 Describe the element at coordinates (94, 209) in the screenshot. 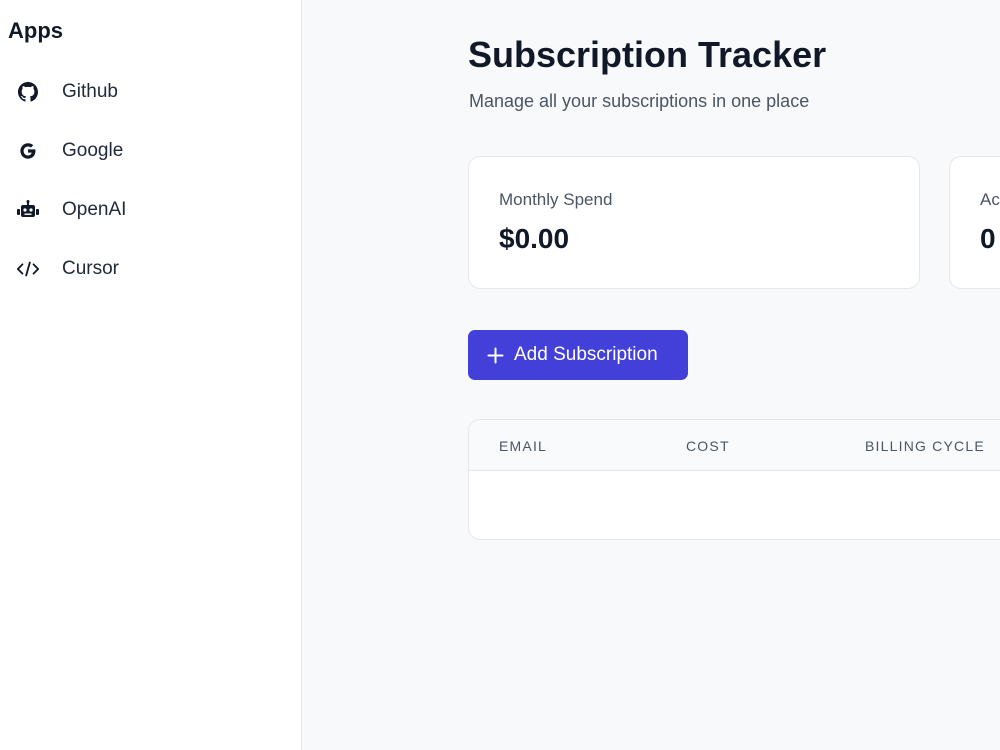

I see `sidebar-item-label: OpenAI` at that location.